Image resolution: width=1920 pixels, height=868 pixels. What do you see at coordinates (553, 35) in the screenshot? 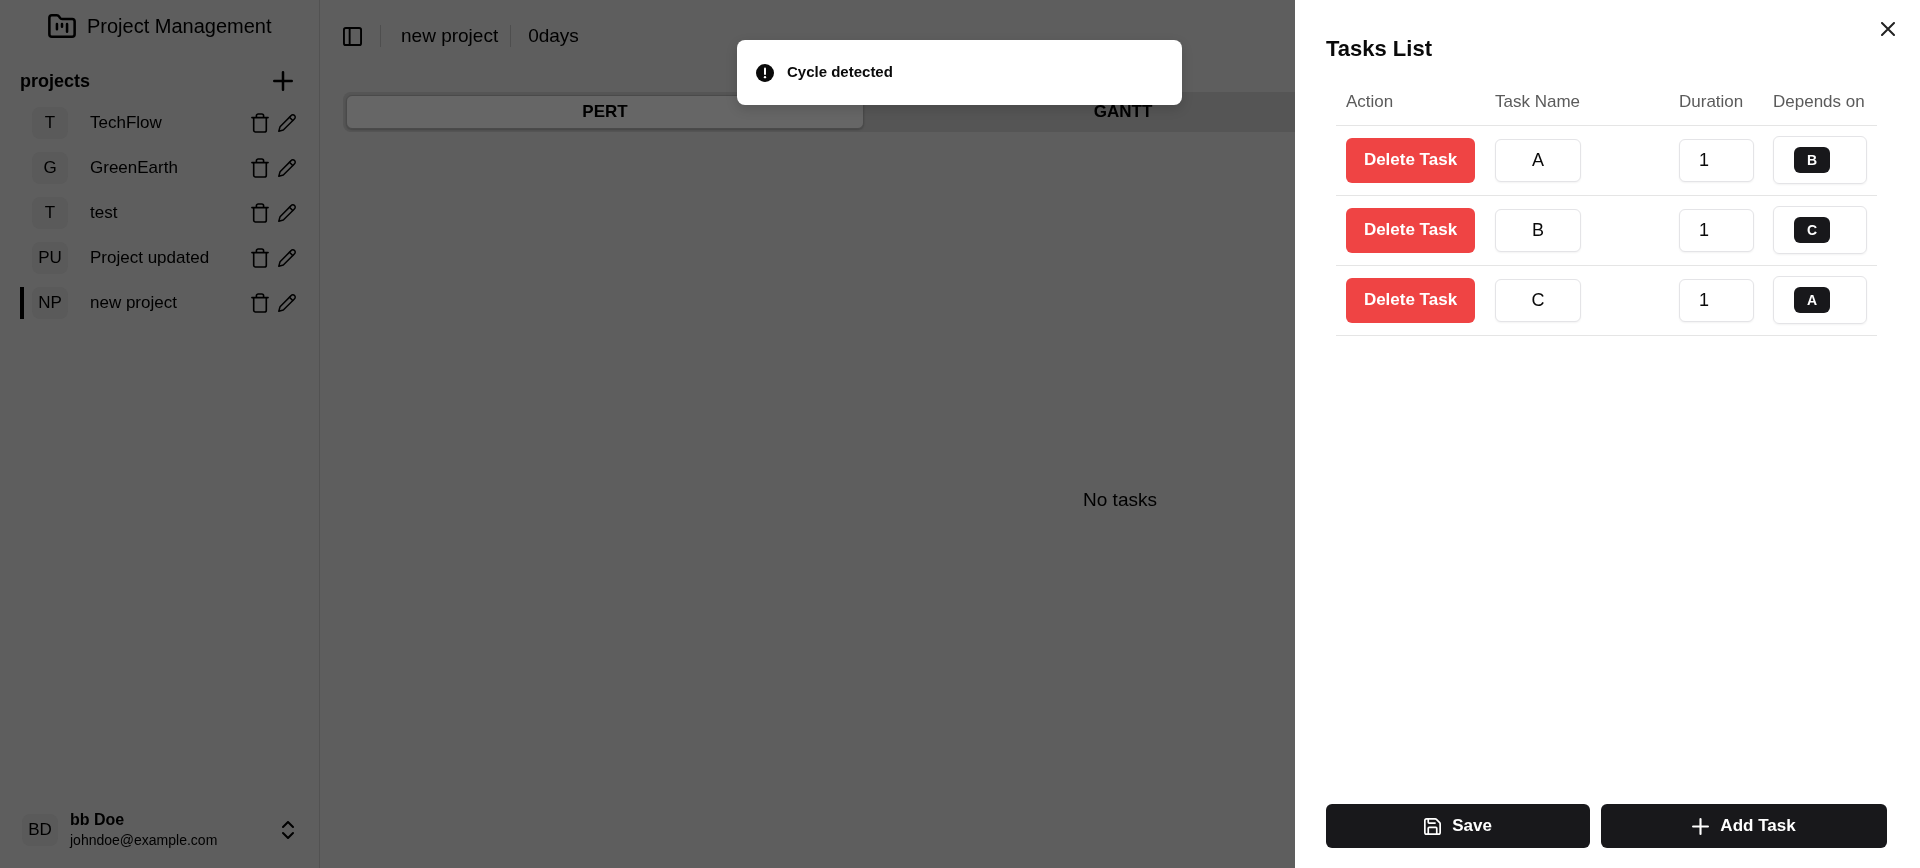
I see `project-duration: 0days` at bounding box center [553, 35].